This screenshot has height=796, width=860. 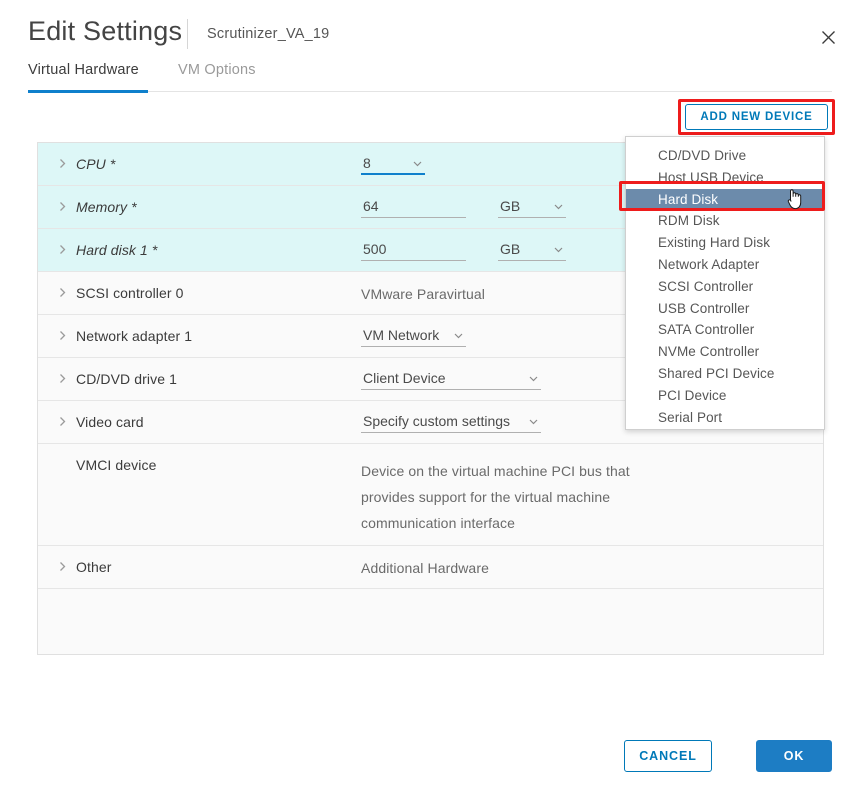 I want to click on hardware-row-label: SCSI controller 0, so click(x=130, y=293).